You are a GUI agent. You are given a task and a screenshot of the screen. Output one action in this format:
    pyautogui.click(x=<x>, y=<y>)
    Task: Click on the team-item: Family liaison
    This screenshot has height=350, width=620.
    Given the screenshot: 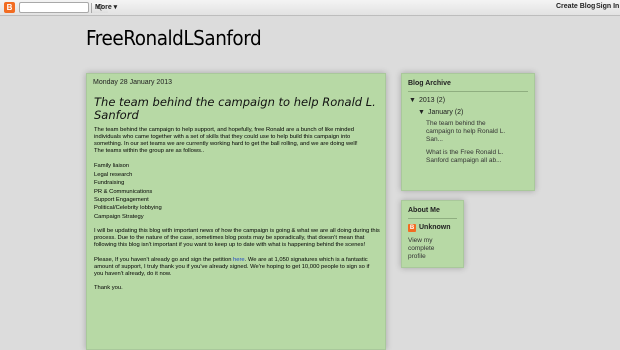 What is the action you would take?
    pyautogui.click(x=112, y=166)
    